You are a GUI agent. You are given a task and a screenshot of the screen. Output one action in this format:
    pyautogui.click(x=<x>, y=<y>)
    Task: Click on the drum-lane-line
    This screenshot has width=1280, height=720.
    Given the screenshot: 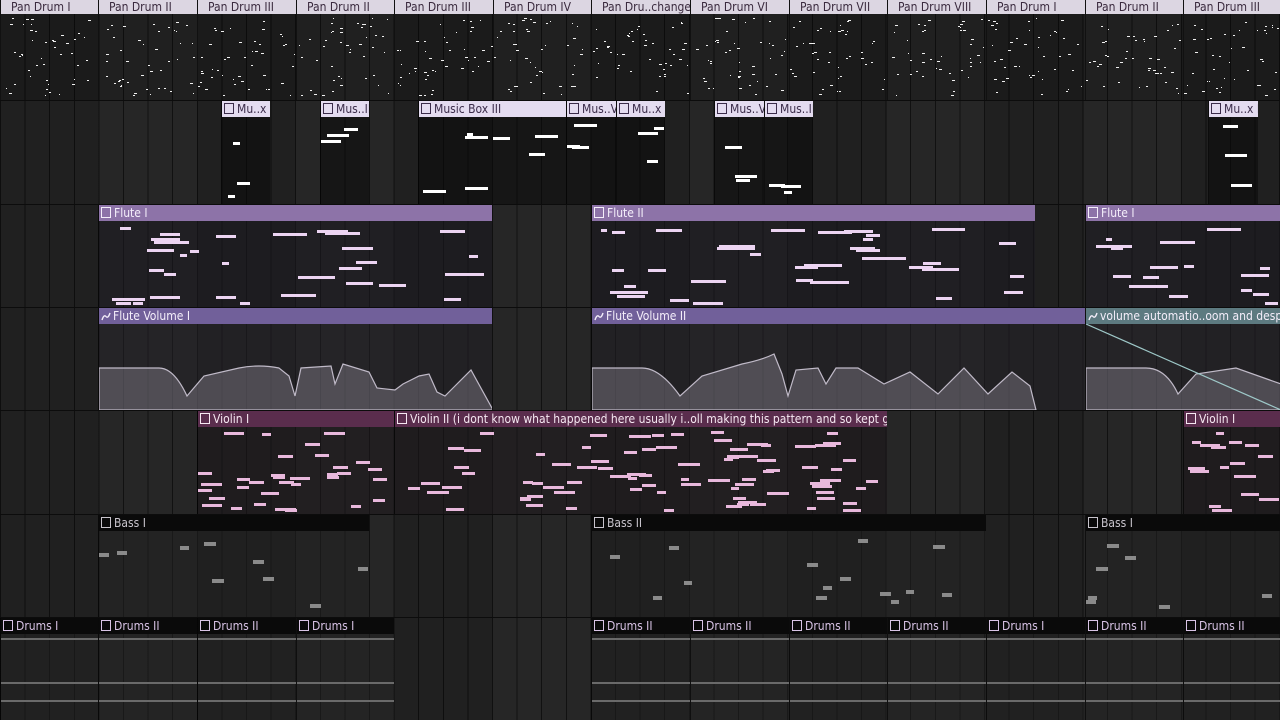 What is the action you would take?
    pyautogui.click(x=345, y=701)
    